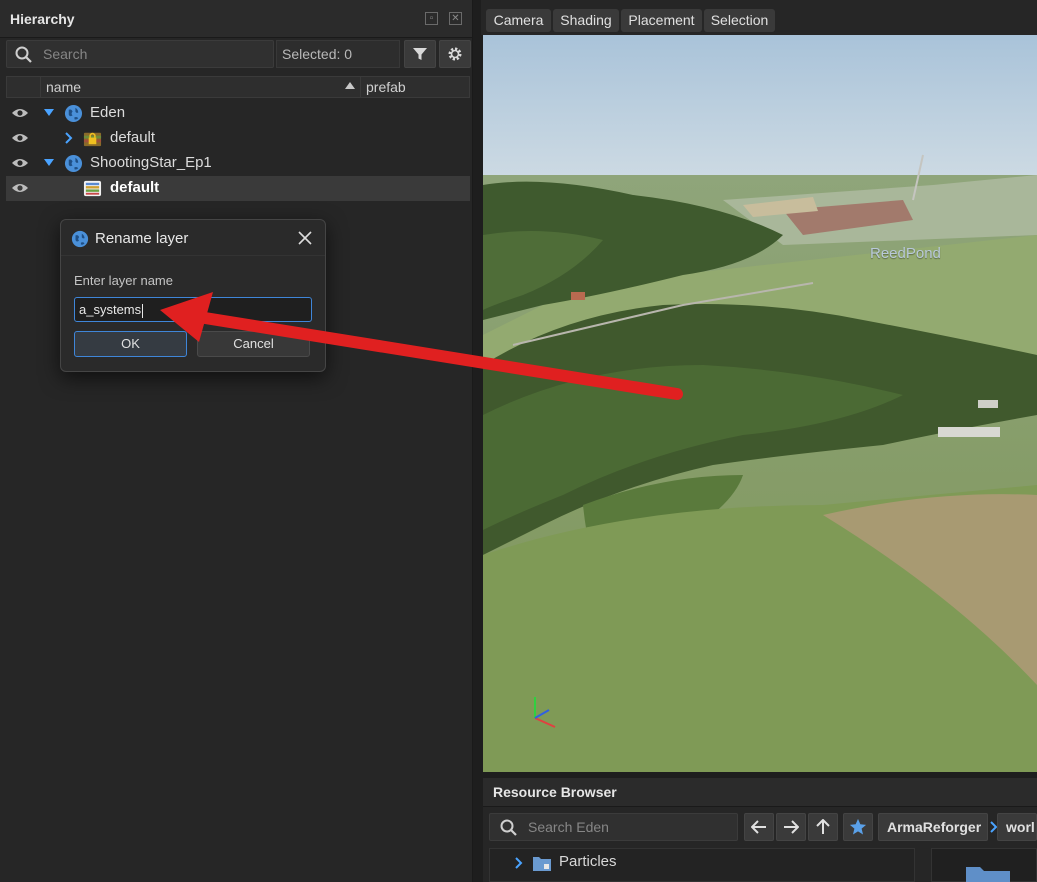 Image resolution: width=1037 pixels, height=882 pixels. What do you see at coordinates (108, 112) in the screenshot?
I see `tree-row-label: Eden` at bounding box center [108, 112].